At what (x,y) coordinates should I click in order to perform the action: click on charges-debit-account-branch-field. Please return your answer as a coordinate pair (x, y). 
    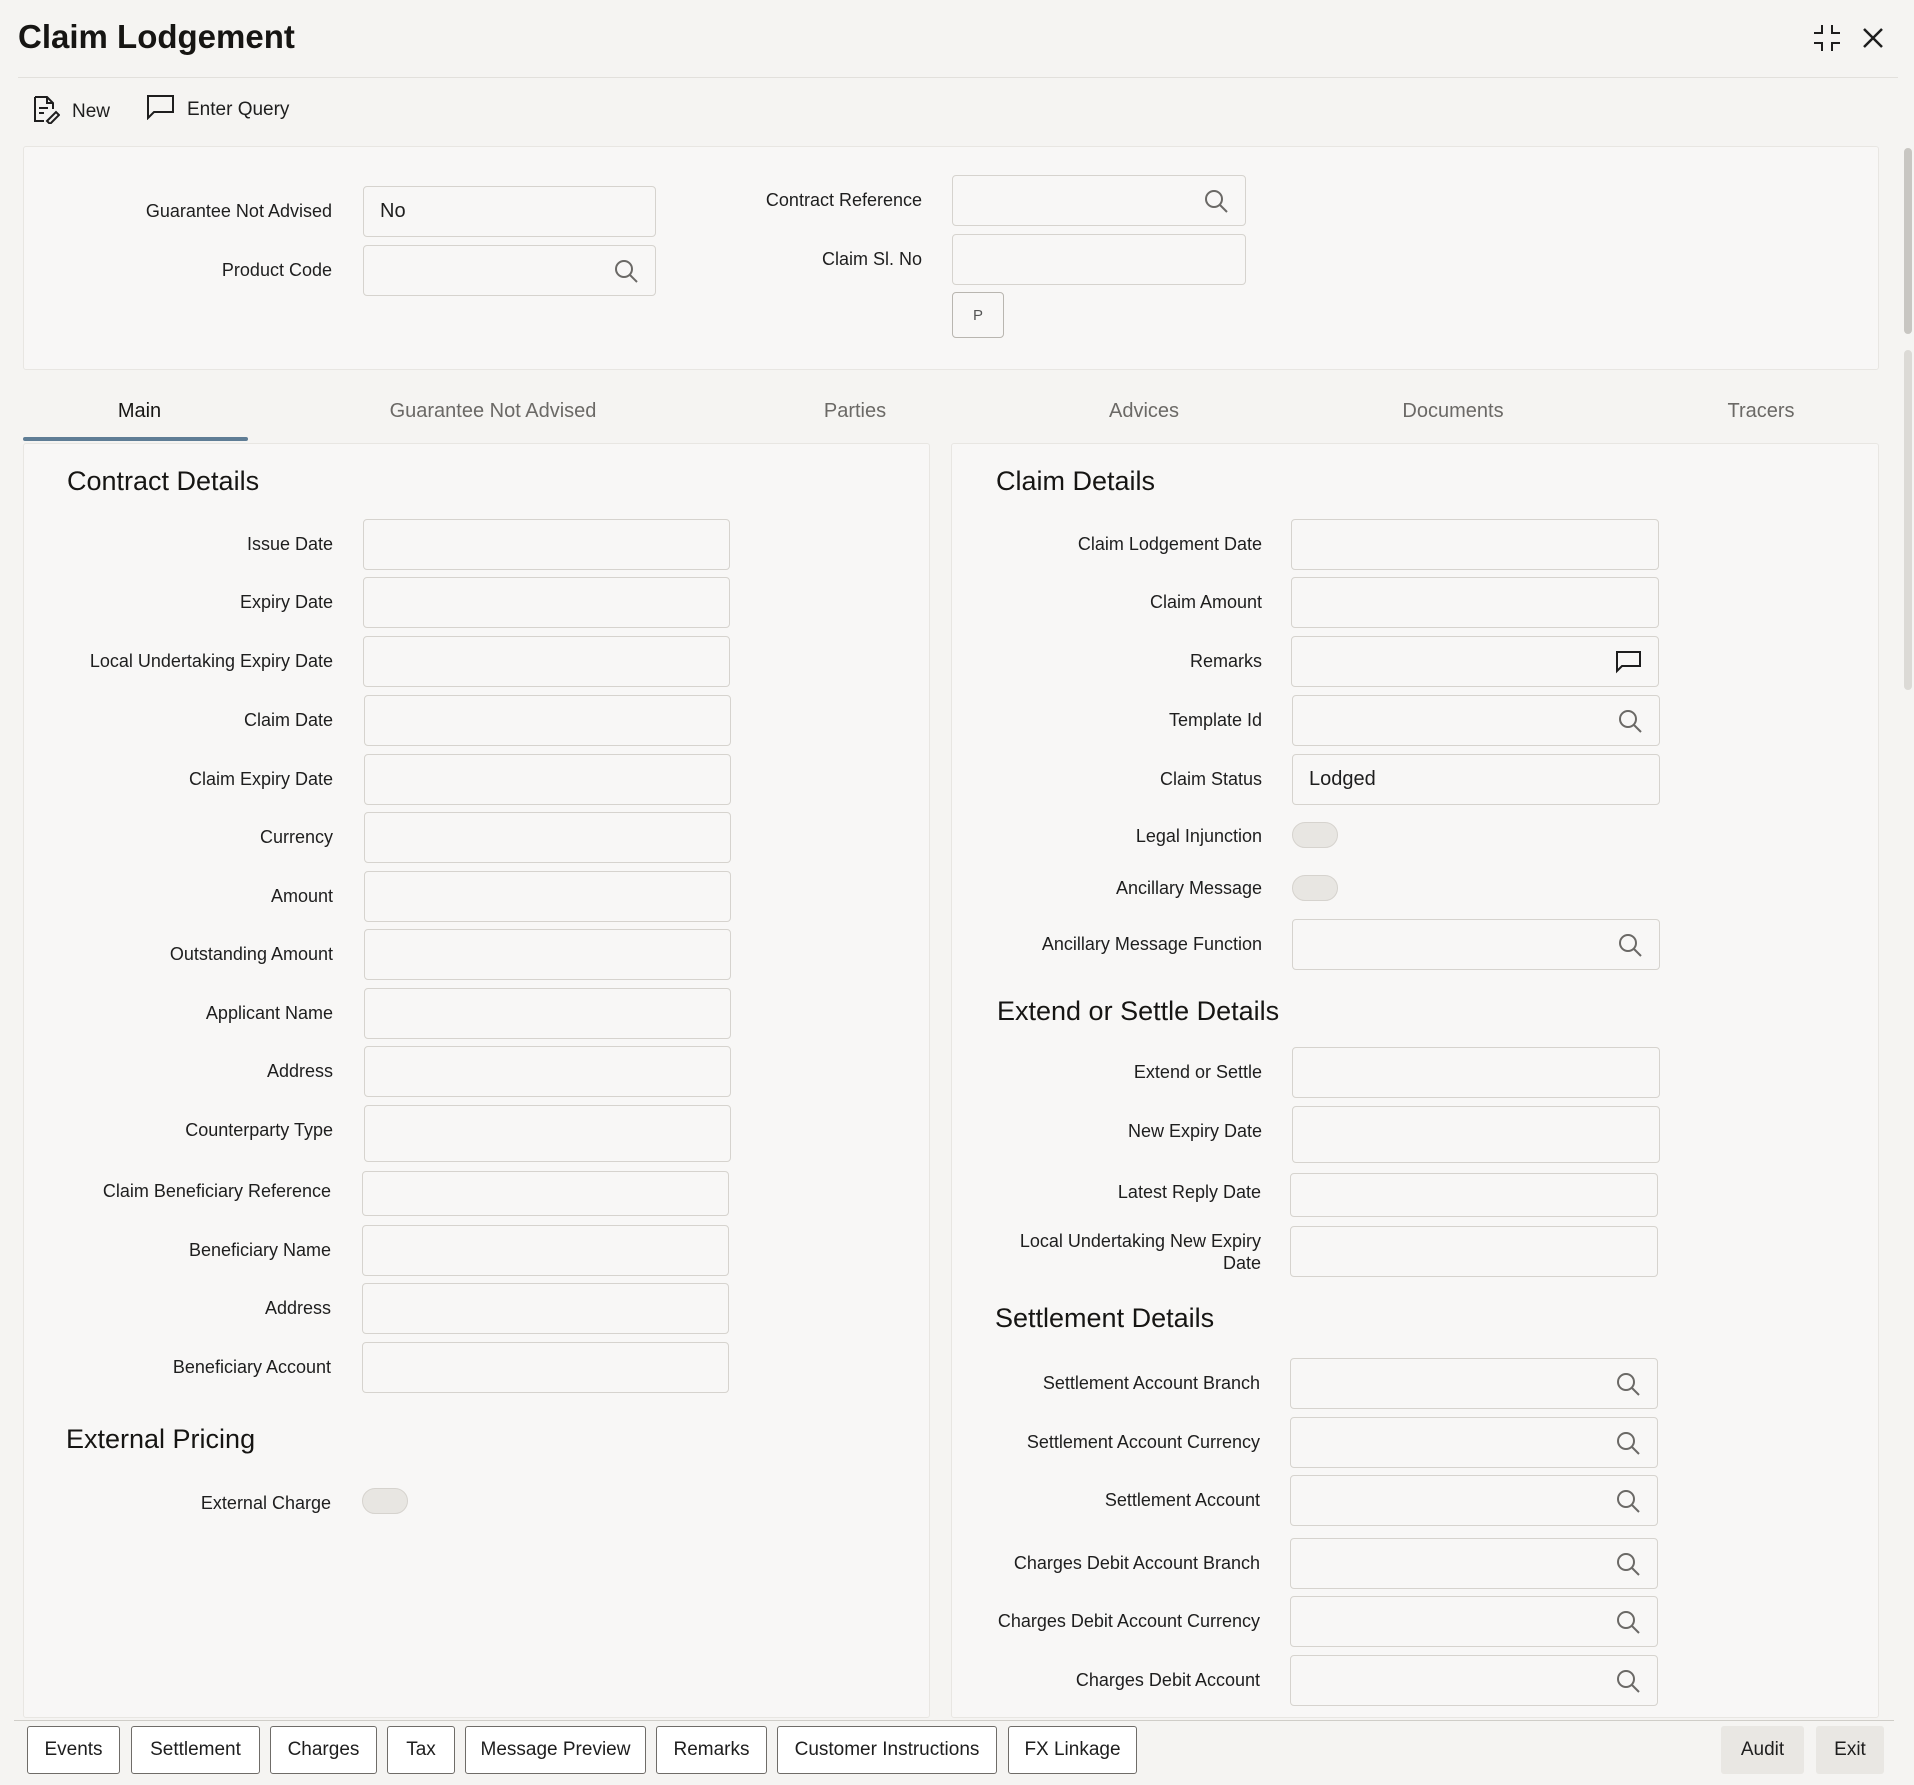
    Looking at the image, I should click on (1474, 1563).